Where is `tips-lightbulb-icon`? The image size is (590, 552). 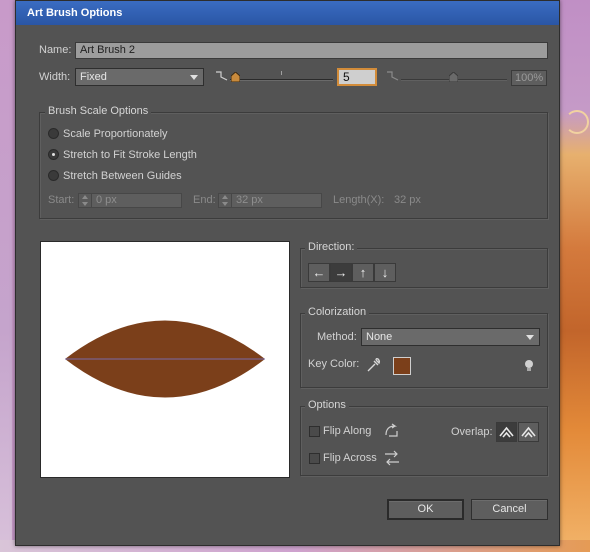
tips-lightbulb-icon is located at coordinates (529, 366).